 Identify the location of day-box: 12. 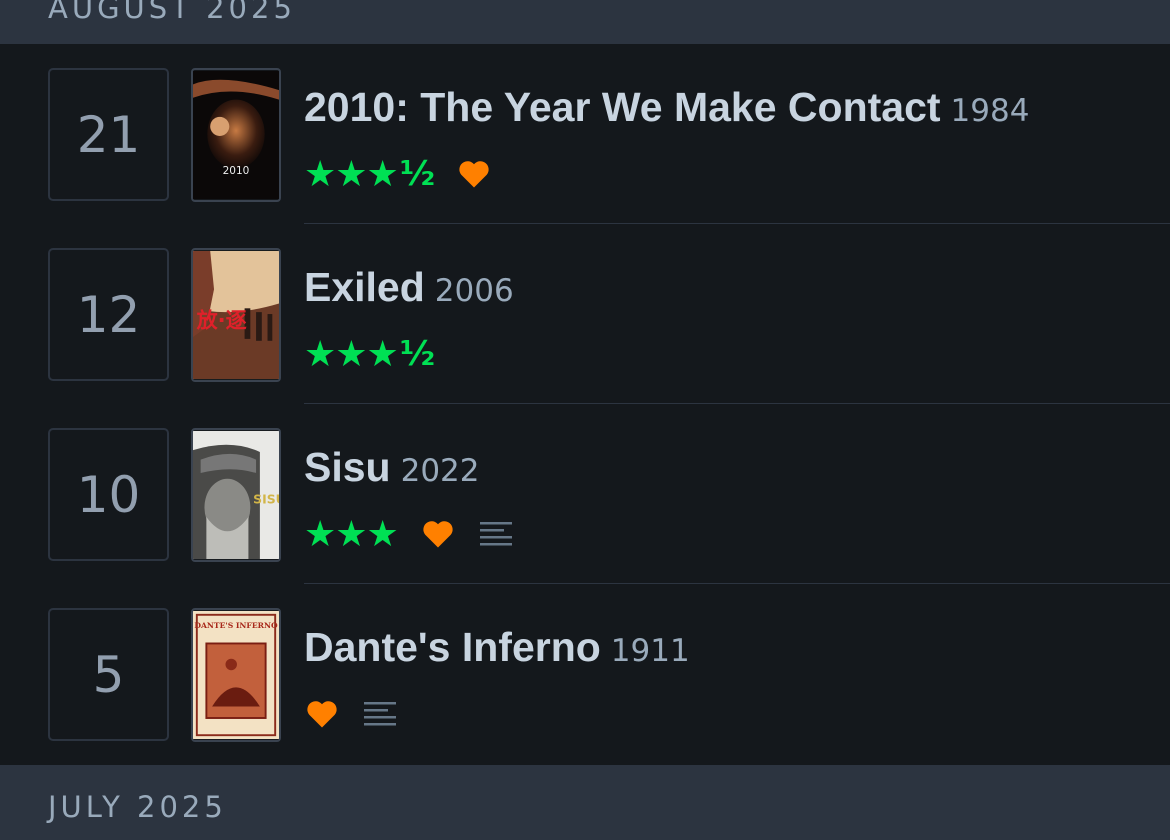
(108, 314).